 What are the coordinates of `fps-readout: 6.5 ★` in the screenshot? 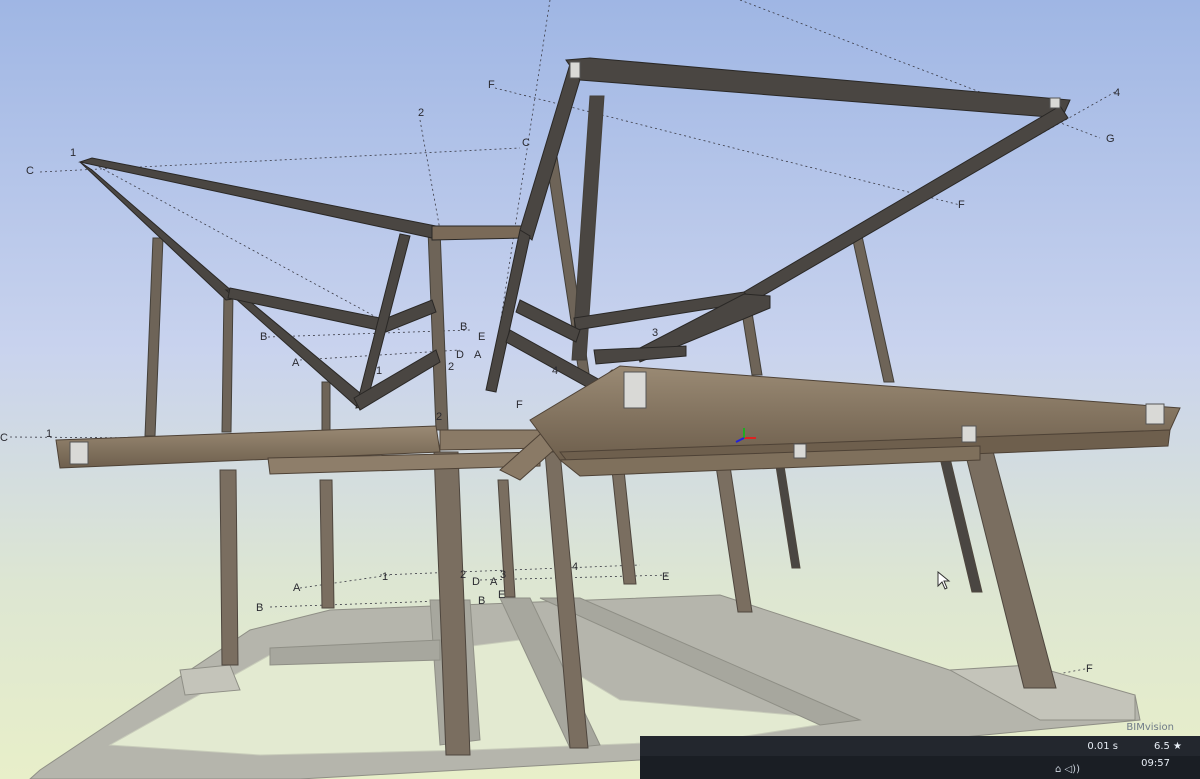 It's located at (1167, 746).